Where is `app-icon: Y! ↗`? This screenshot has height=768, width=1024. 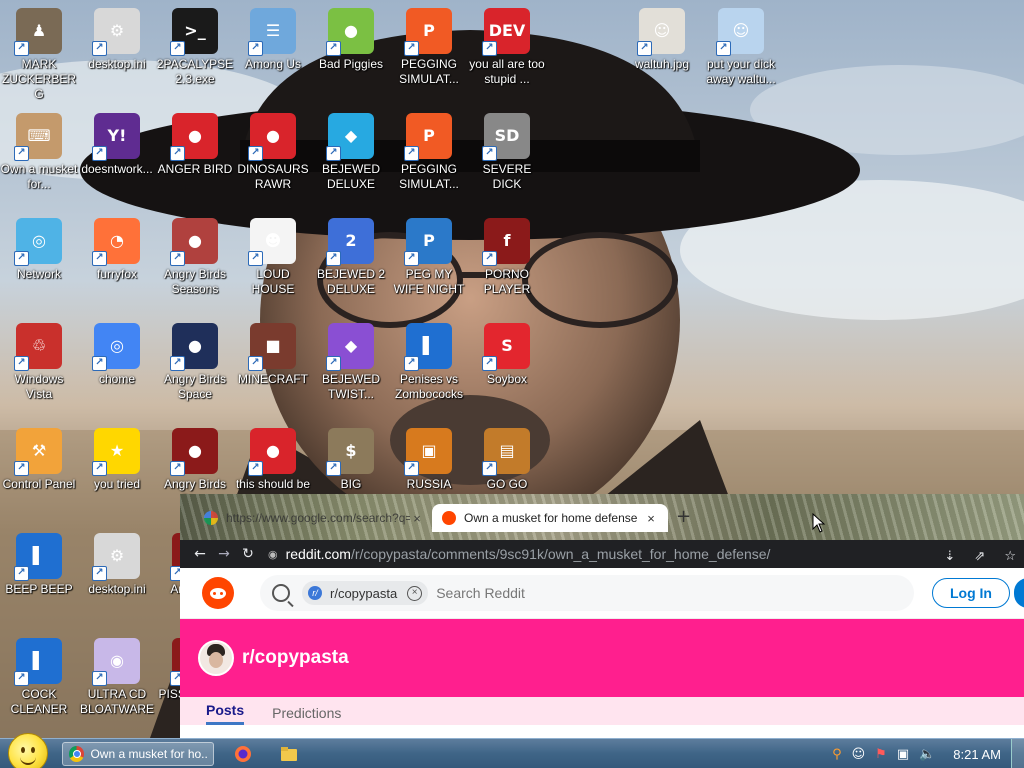 app-icon: Y! ↗ is located at coordinates (116, 137).